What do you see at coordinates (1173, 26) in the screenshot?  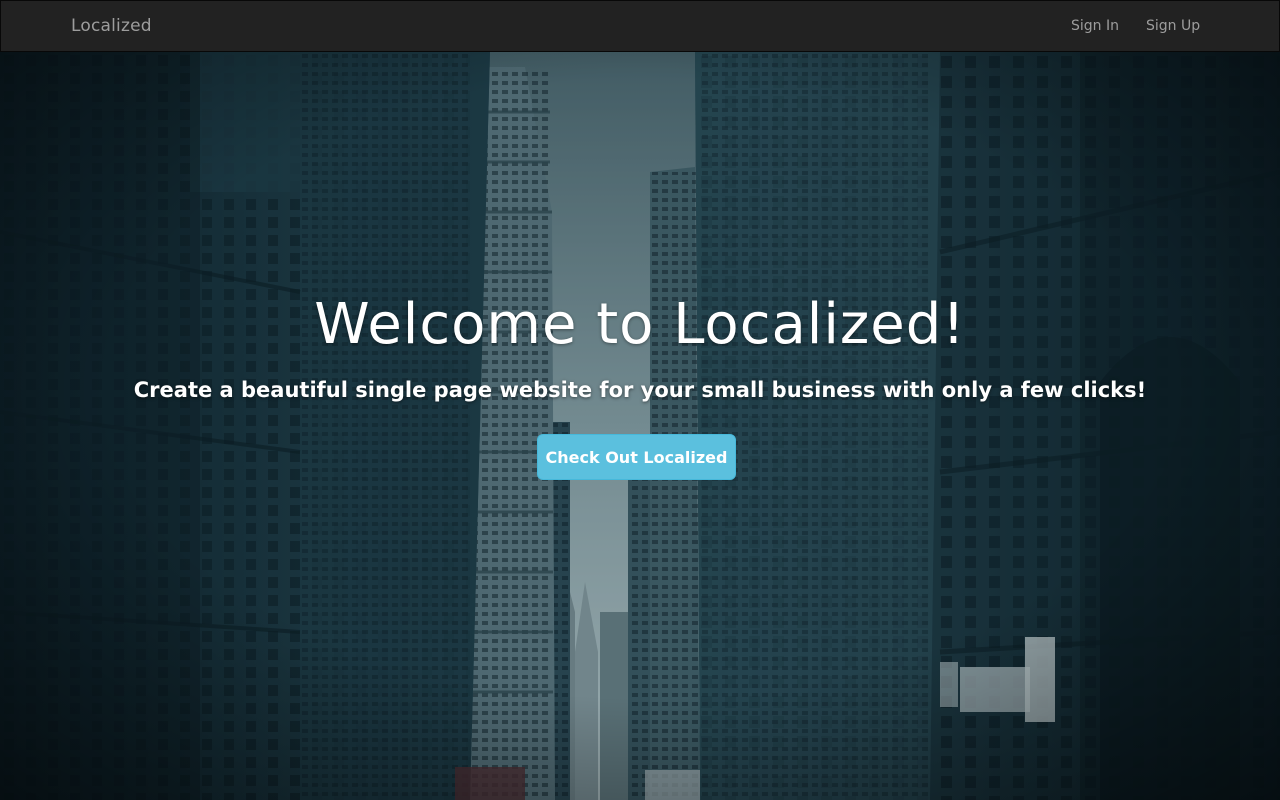 I see `sign-up-link: Sign Up` at bounding box center [1173, 26].